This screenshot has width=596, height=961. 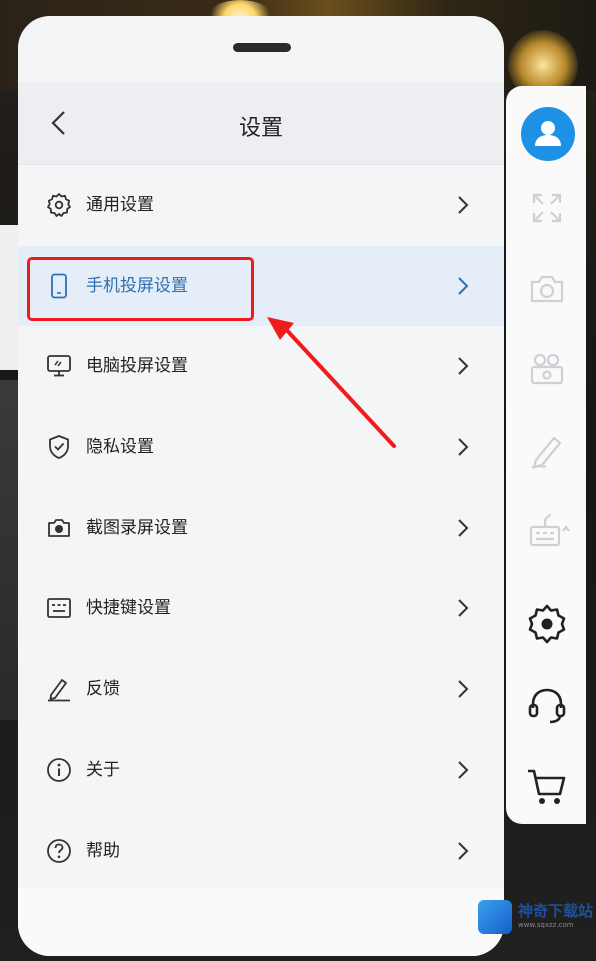 What do you see at coordinates (59, 447) in the screenshot?
I see `shield-icon` at bounding box center [59, 447].